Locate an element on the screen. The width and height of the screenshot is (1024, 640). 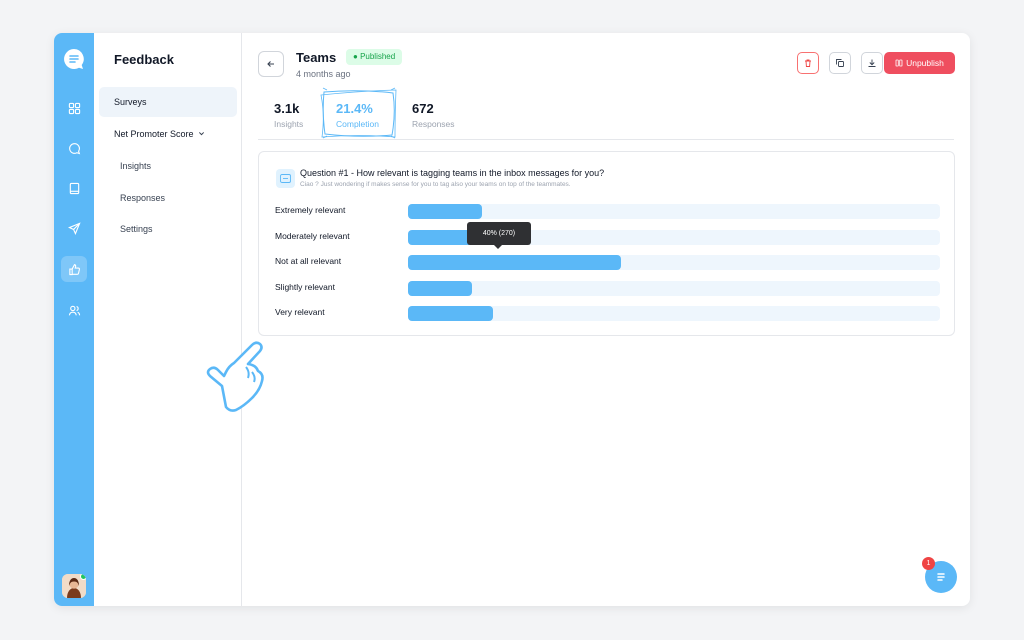
chevron-down-icon is located at coordinates (202, 134).